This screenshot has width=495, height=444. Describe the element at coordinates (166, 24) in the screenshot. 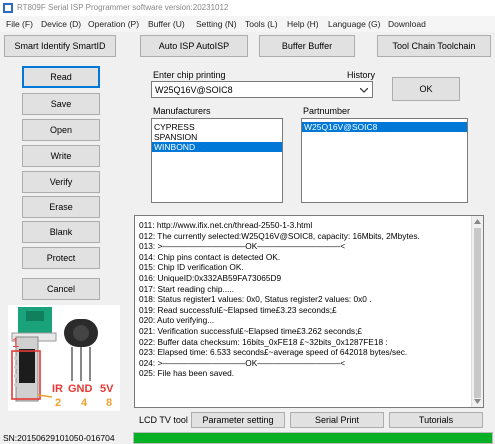

I see `menu-buffer: Buffer (U)` at that location.